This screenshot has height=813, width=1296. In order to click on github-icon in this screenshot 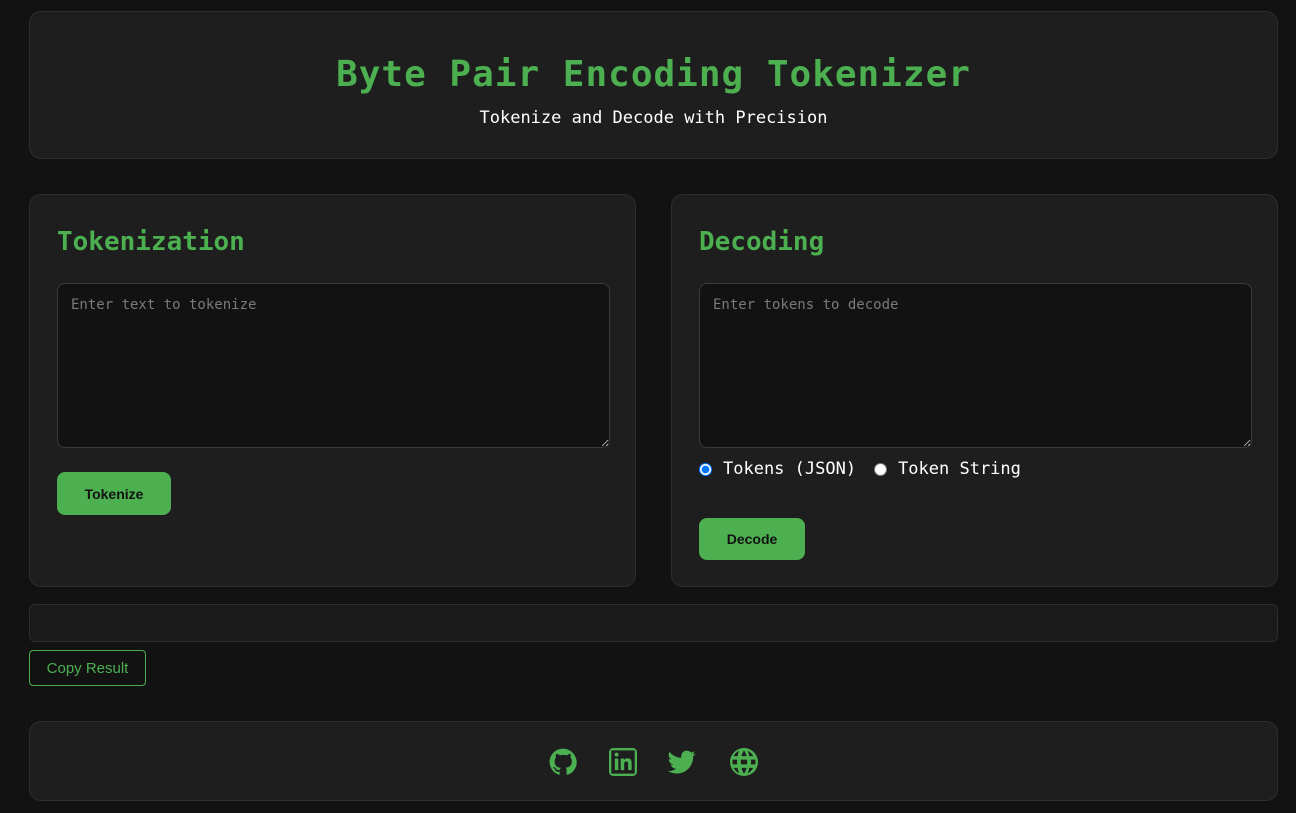, I will do `click(563, 762)`.